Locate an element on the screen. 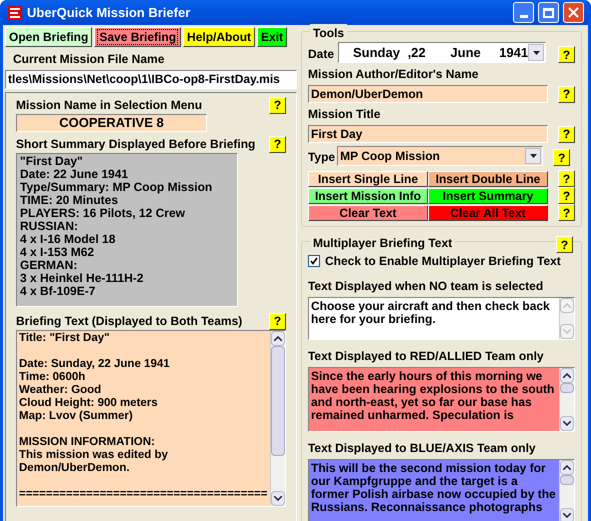  briefing-line: Map: Lvov (Summer) is located at coordinates (76, 416).